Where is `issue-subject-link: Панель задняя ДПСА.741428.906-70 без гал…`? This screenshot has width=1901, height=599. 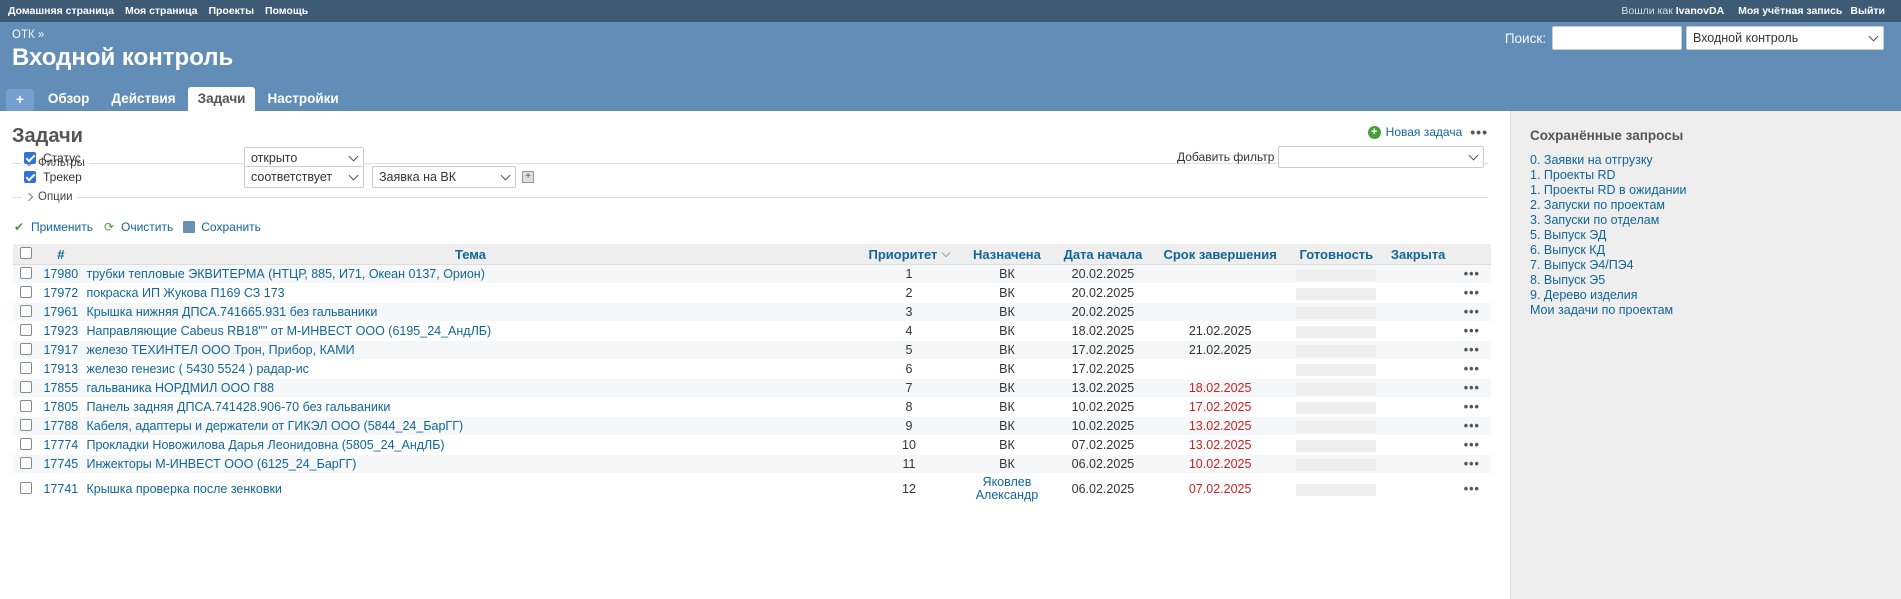
issue-subject-link: Панель задняя ДПСА.741428.906-70 без гал… is located at coordinates (238, 407).